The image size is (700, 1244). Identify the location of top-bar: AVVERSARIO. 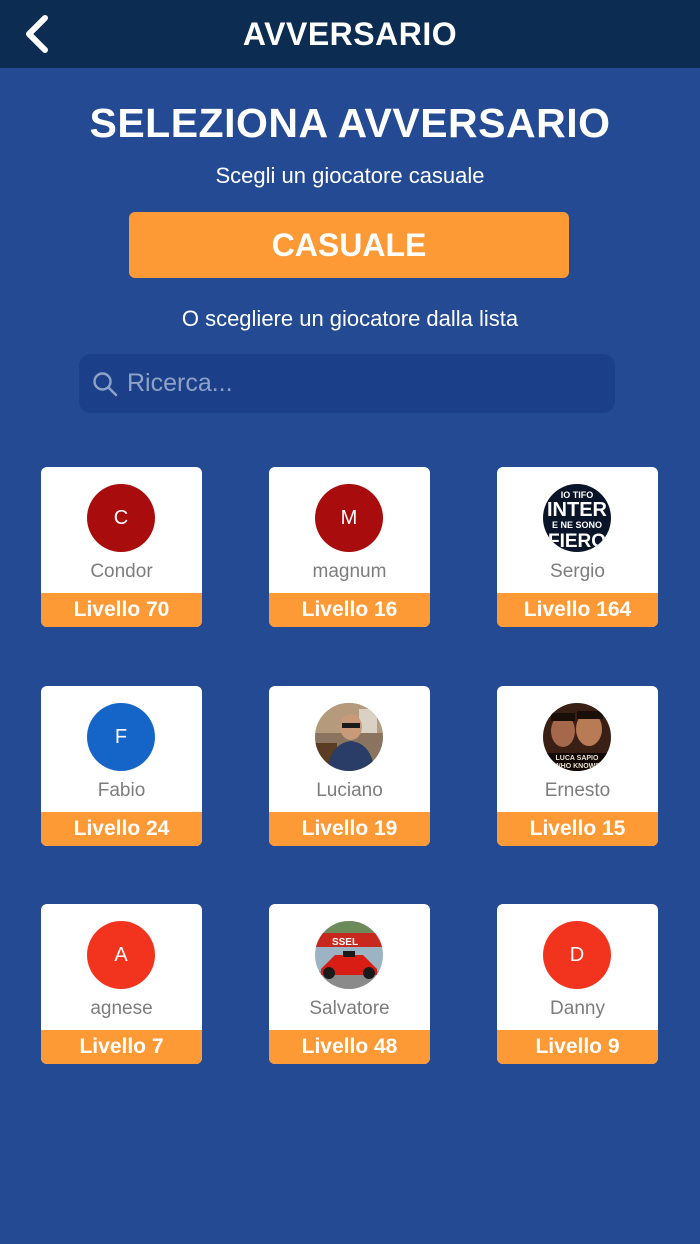
(350, 34).